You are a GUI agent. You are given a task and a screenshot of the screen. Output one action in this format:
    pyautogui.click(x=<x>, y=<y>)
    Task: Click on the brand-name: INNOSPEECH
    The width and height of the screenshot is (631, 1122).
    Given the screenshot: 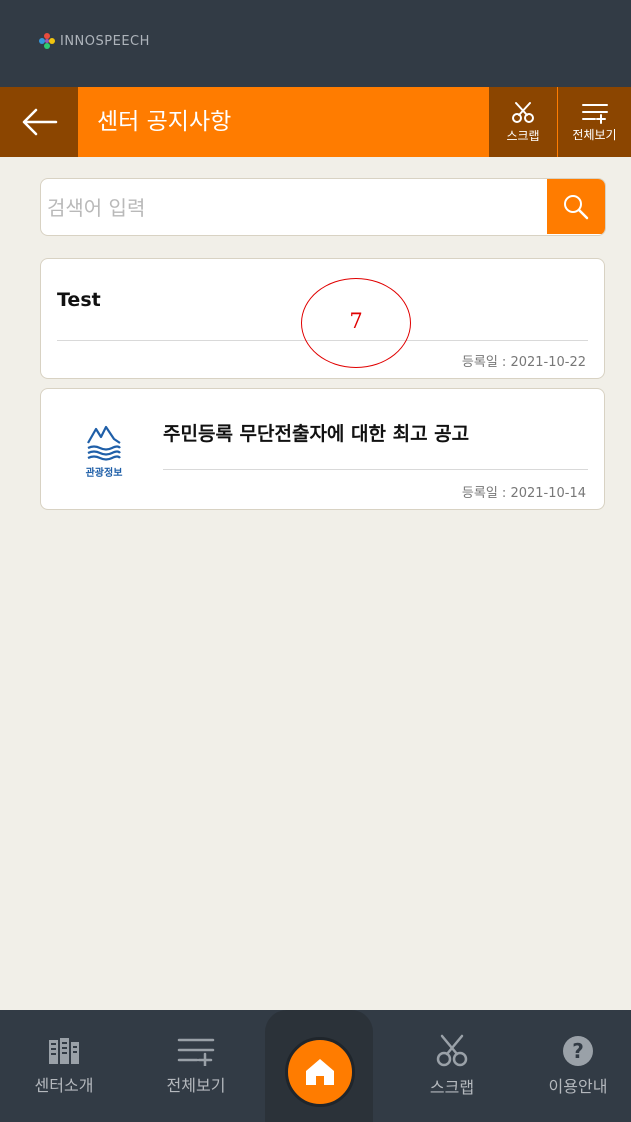 What is the action you would take?
    pyautogui.click(x=105, y=41)
    